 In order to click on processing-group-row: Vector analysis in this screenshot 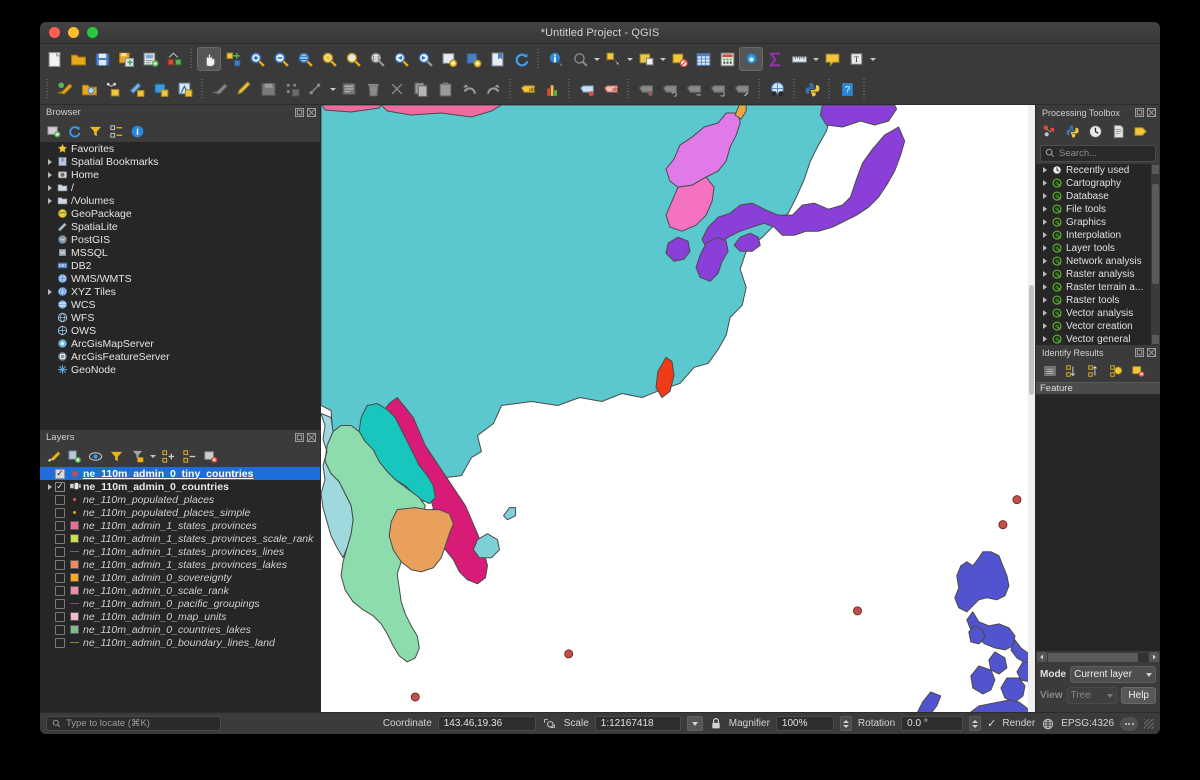, I will do `click(1098, 313)`.